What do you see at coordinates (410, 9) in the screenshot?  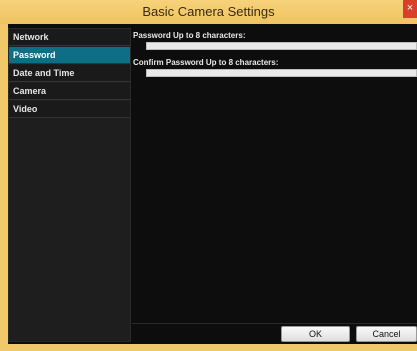 I see `close-button: ×` at bounding box center [410, 9].